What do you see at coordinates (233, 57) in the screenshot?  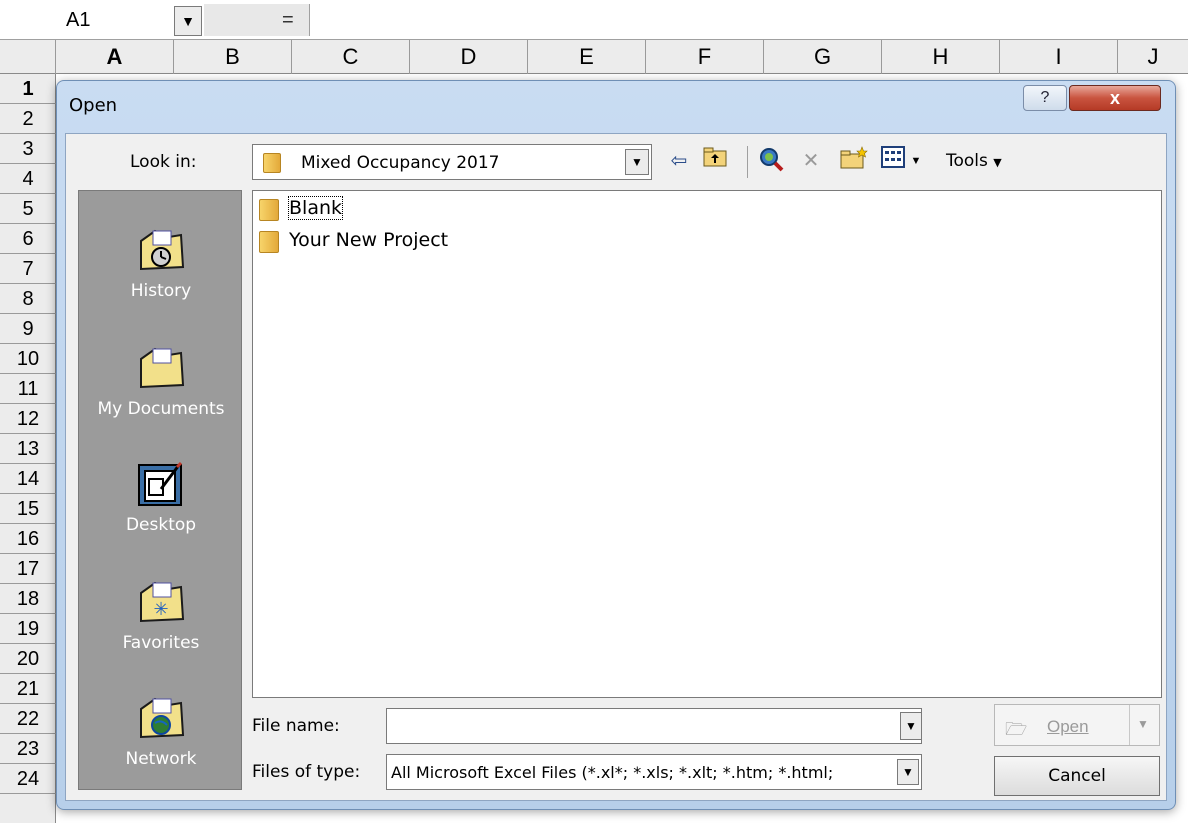 I see `column-header-b: B` at bounding box center [233, 57].